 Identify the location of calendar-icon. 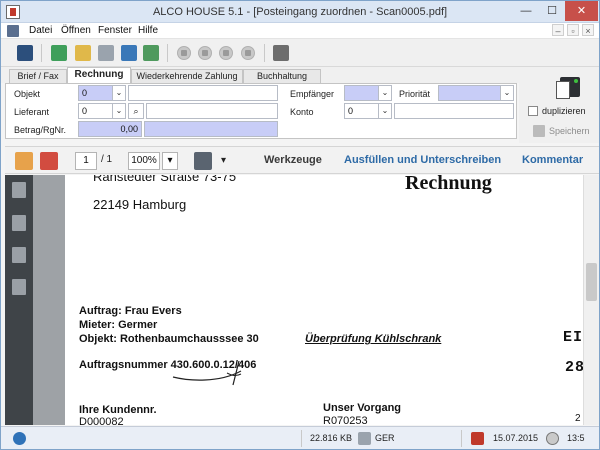
(477, 438).